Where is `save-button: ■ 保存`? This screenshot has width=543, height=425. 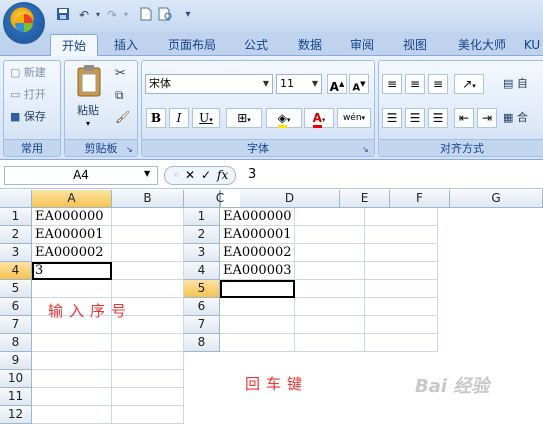
save-button: ■ 保存 is located at coordinates (28, 117).